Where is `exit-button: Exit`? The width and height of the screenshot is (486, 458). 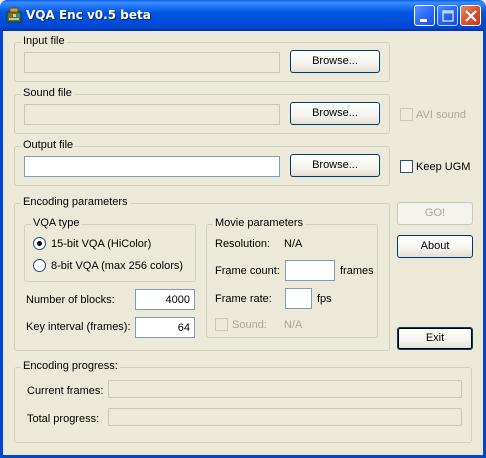 exit-button: Exit is located at coordinates (435, 338).